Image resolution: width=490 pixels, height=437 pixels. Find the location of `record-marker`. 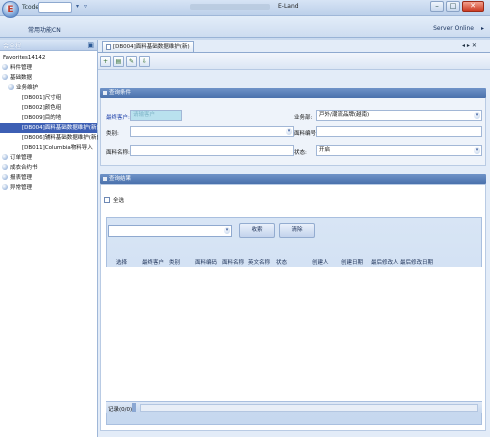

record-marker is located at coordinates (134, 407).